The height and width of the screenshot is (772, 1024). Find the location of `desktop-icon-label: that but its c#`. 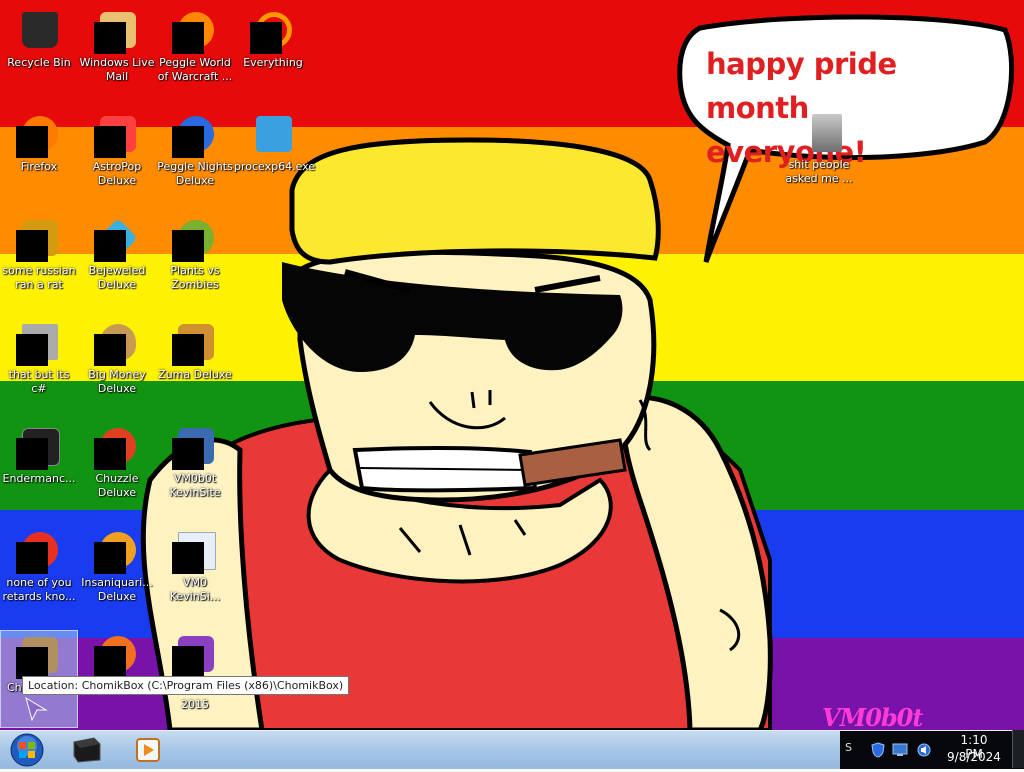

desktop-icon-label: that but its c# is located at coordinates (39, 381).